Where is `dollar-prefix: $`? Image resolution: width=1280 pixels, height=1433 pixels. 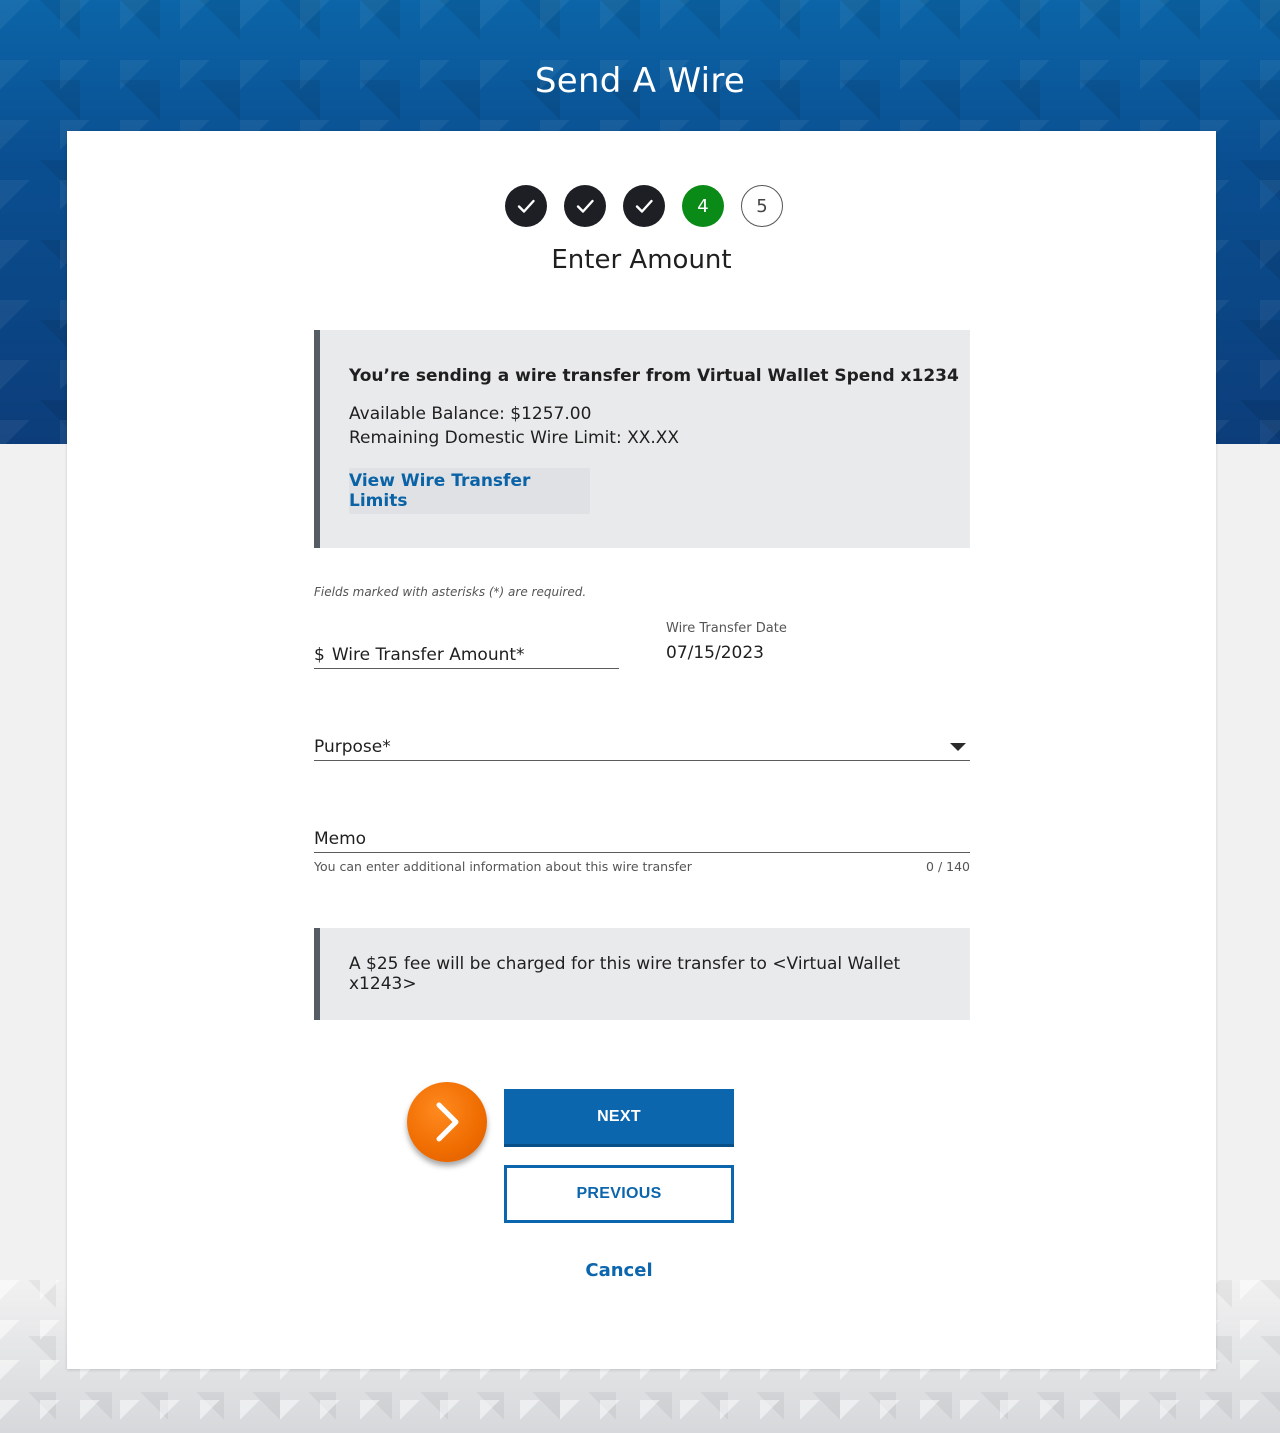
dollar-prefix: $ is located at coordinates (319, 654).